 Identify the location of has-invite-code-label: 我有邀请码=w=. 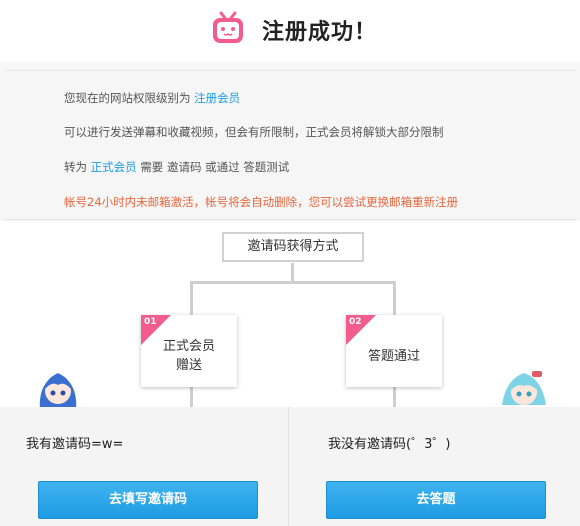
(75, 444).